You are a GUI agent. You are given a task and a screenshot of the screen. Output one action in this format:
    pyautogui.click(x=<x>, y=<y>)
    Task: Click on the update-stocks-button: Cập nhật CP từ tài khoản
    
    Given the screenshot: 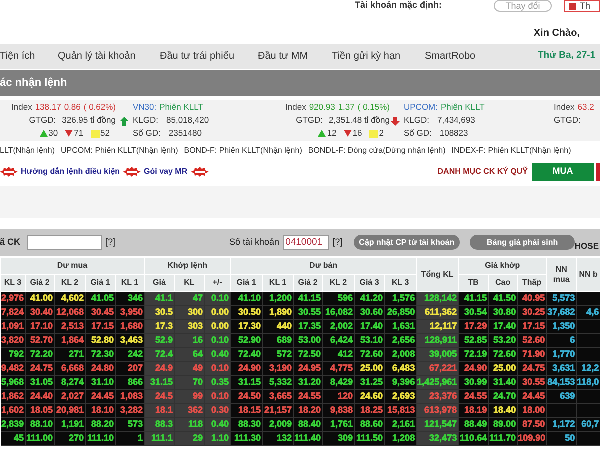 What is the action you would take?
    pyautogui.click(x=407, y=242)
    